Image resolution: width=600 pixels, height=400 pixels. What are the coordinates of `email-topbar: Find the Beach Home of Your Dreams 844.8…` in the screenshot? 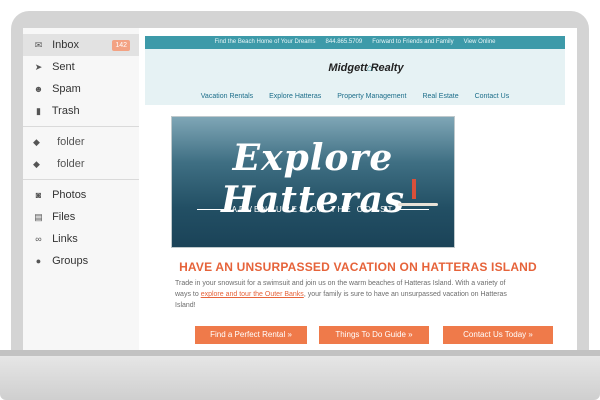 It's located at (355, 42).